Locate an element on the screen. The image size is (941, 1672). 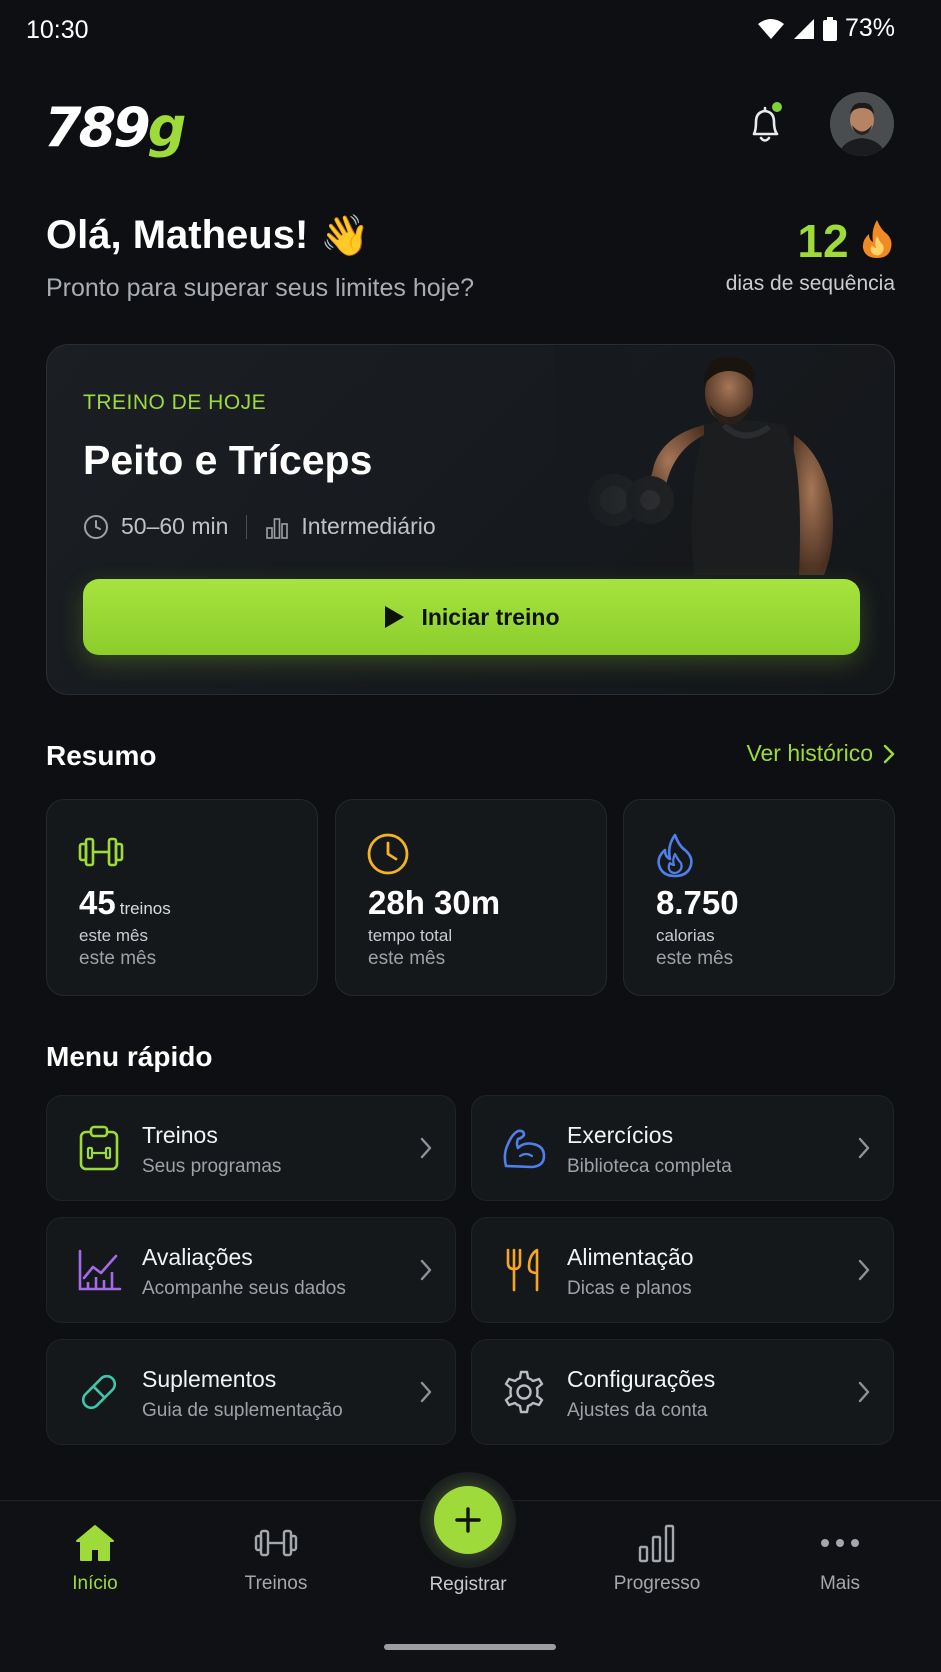
nav-item-mais: Mais is located at coordinates (840, 1559).